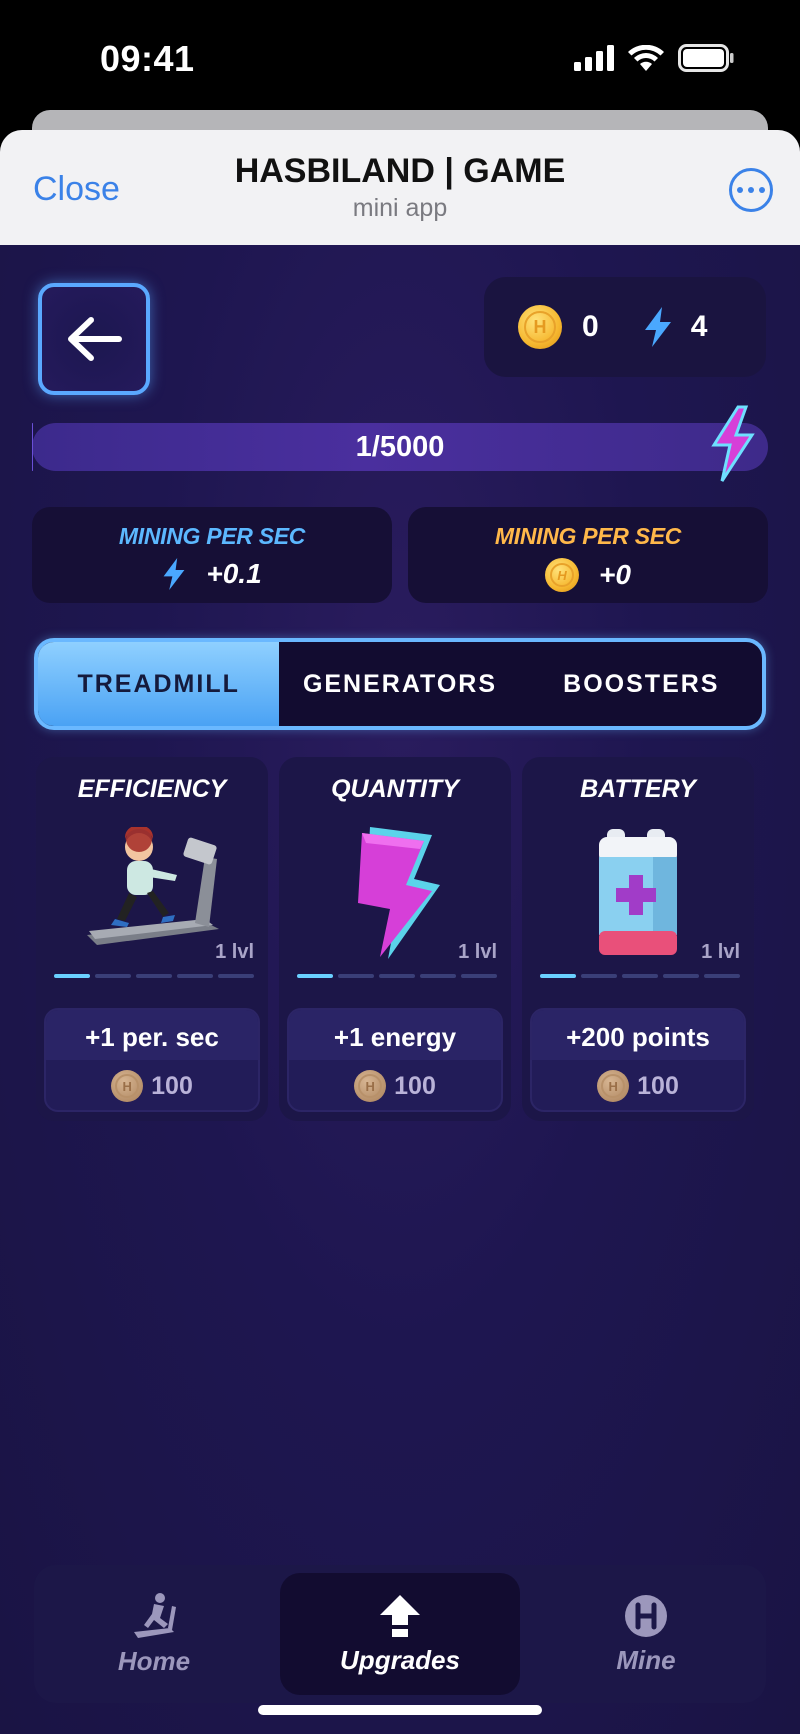  I want to click on upgrade-card-efficiency: EFFICIENCY 1 lvl +1 per. sec H 100, so click(152, 939).